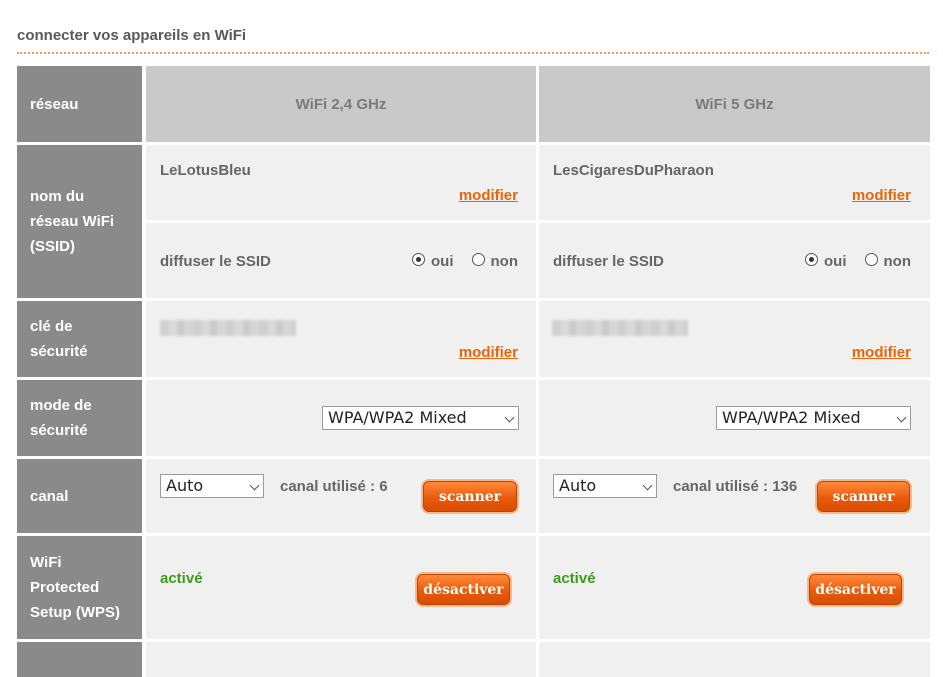 This screenshot has width=943, height=677. Describe the element at coordinates (341, 659) in the screenshot. I see `next-row-cell-2-4ghz` at that location.